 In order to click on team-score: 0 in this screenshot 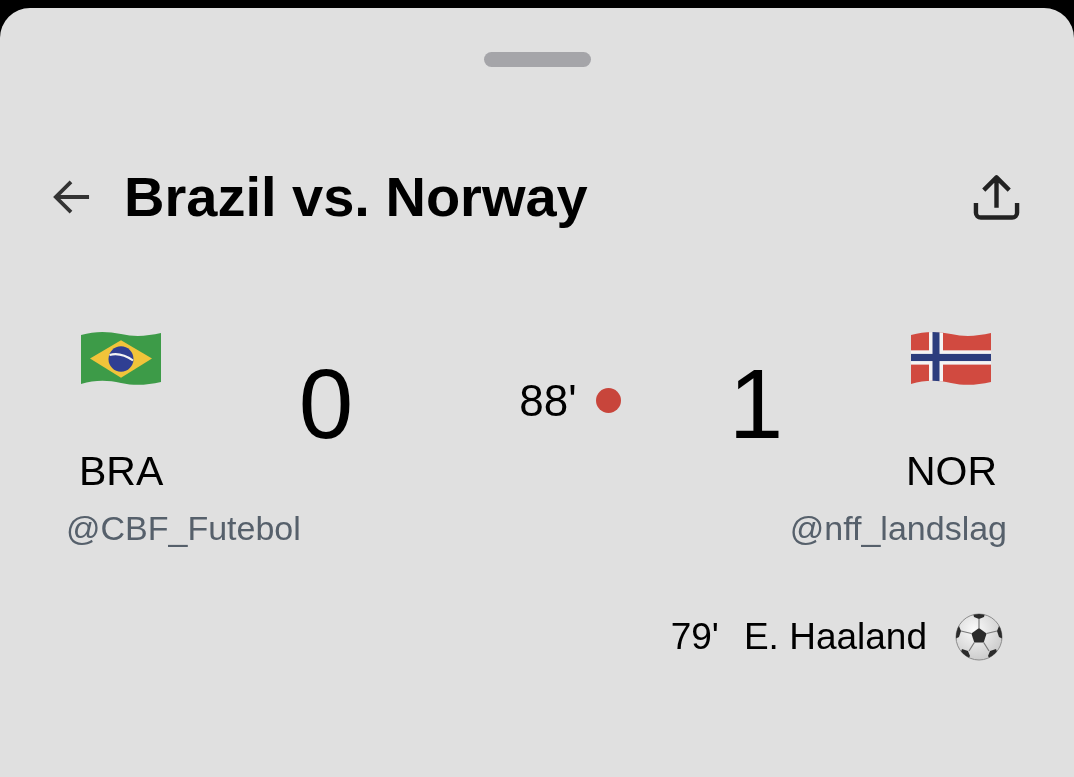, I will do `click(326, 404)`.